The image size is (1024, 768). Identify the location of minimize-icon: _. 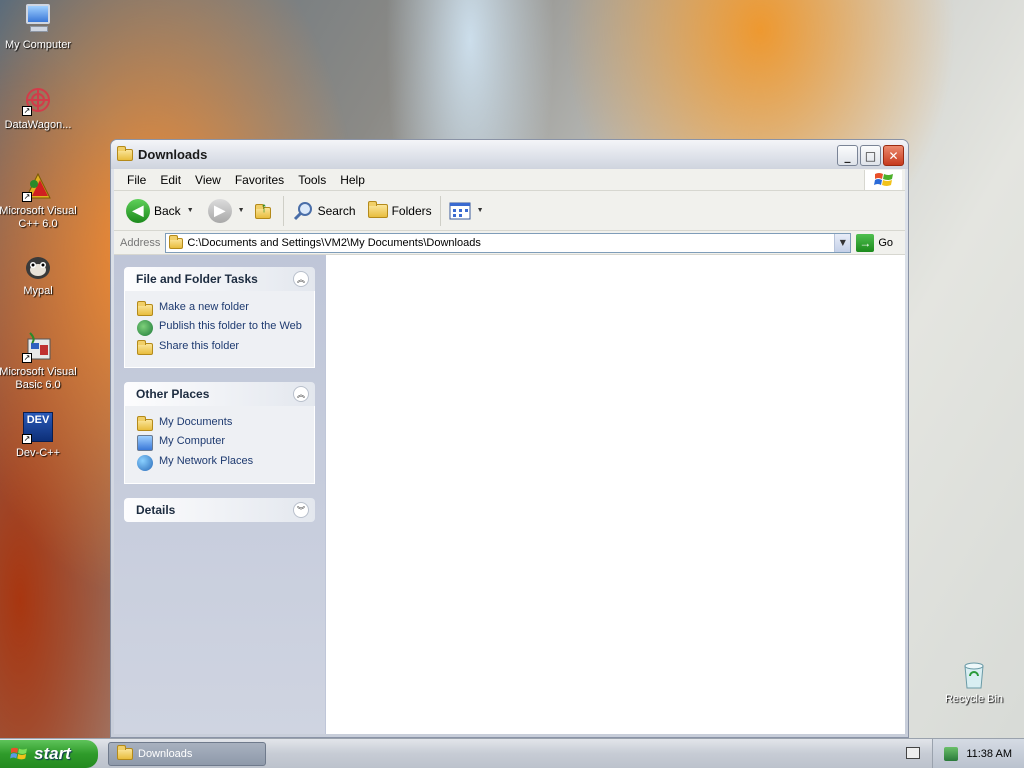
(847, 155).